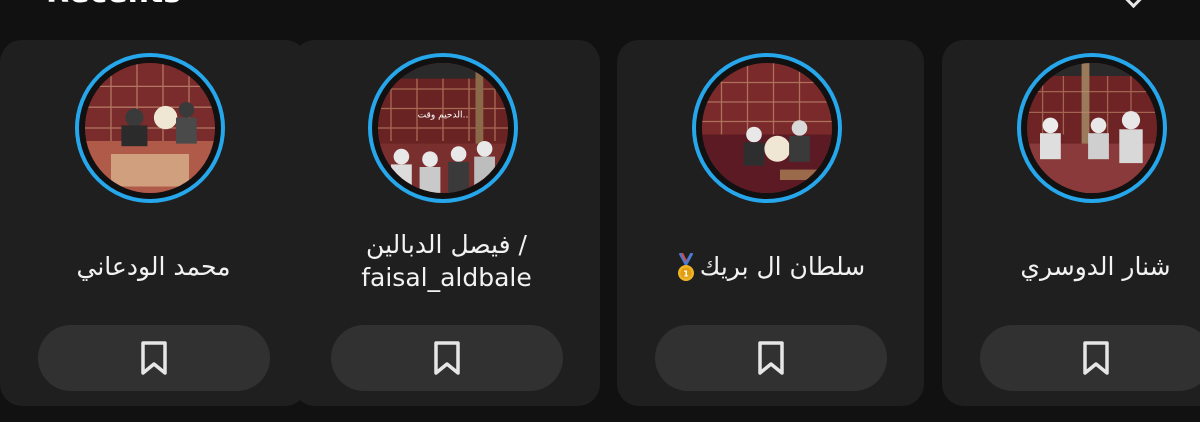 Image resolution: width=1200 pixels, height=422 pixels. Describe the element at coordinates (782, 266) in the screenshot. I see `profile-name-text: سلطان ال بريك` at that location.